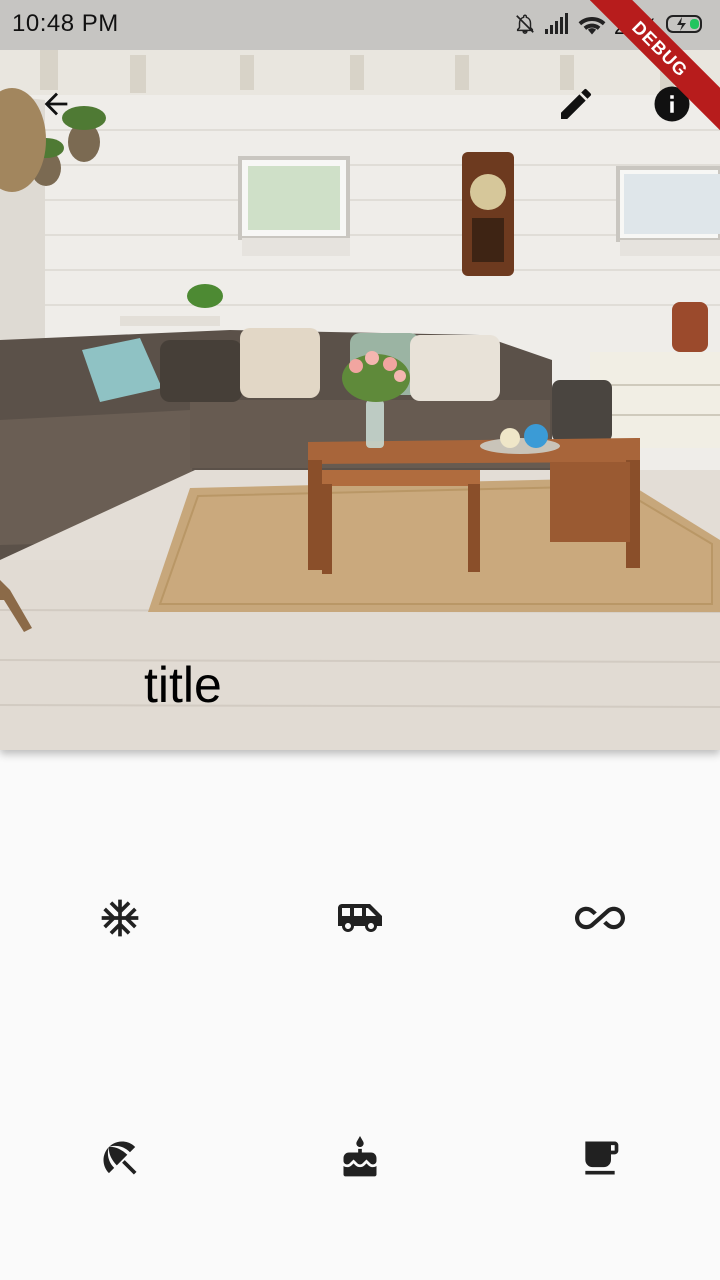 The image size is (720, 1280). Describe the element at coordinates (525, 26) in the screenshot. I see `notifications-off-icon` at that location.